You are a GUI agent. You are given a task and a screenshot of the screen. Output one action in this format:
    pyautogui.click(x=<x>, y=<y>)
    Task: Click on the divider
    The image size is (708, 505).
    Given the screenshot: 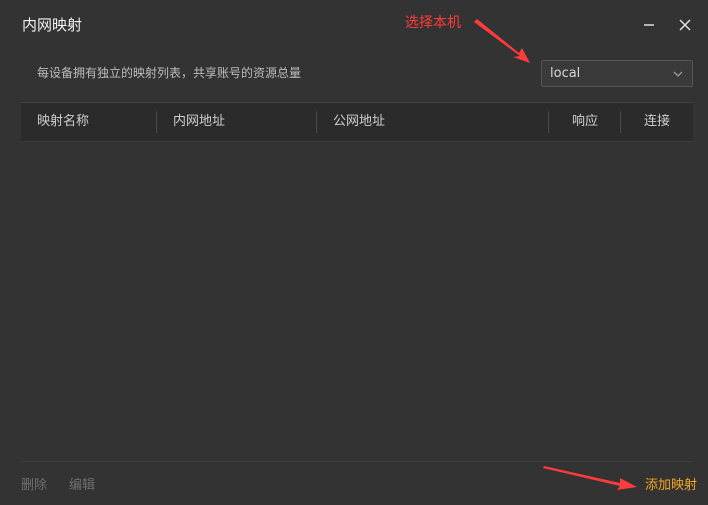 What is the action you would take?
    pyautogui.click(x=357, y=461)
    